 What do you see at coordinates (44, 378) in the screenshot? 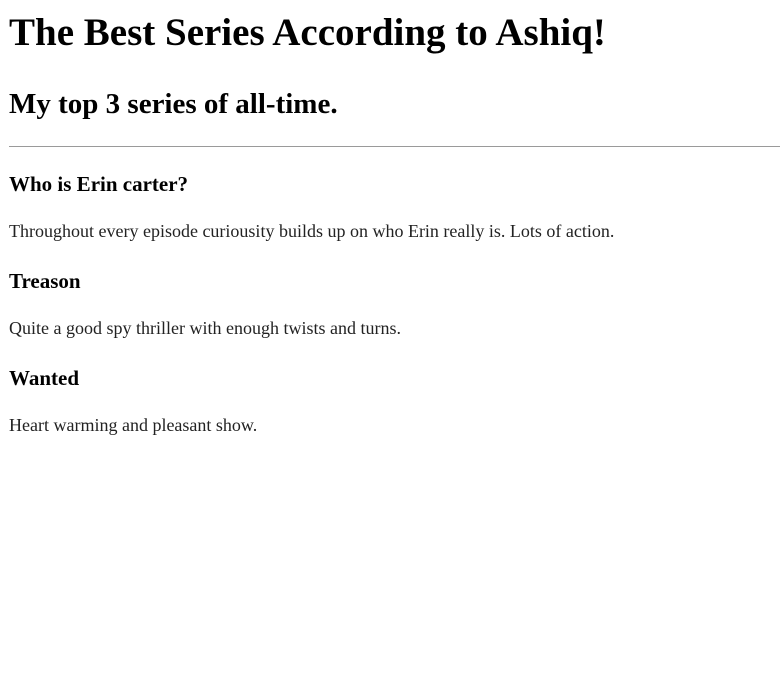
I see `series-title: Wanted` at bounding box center [44, 378].